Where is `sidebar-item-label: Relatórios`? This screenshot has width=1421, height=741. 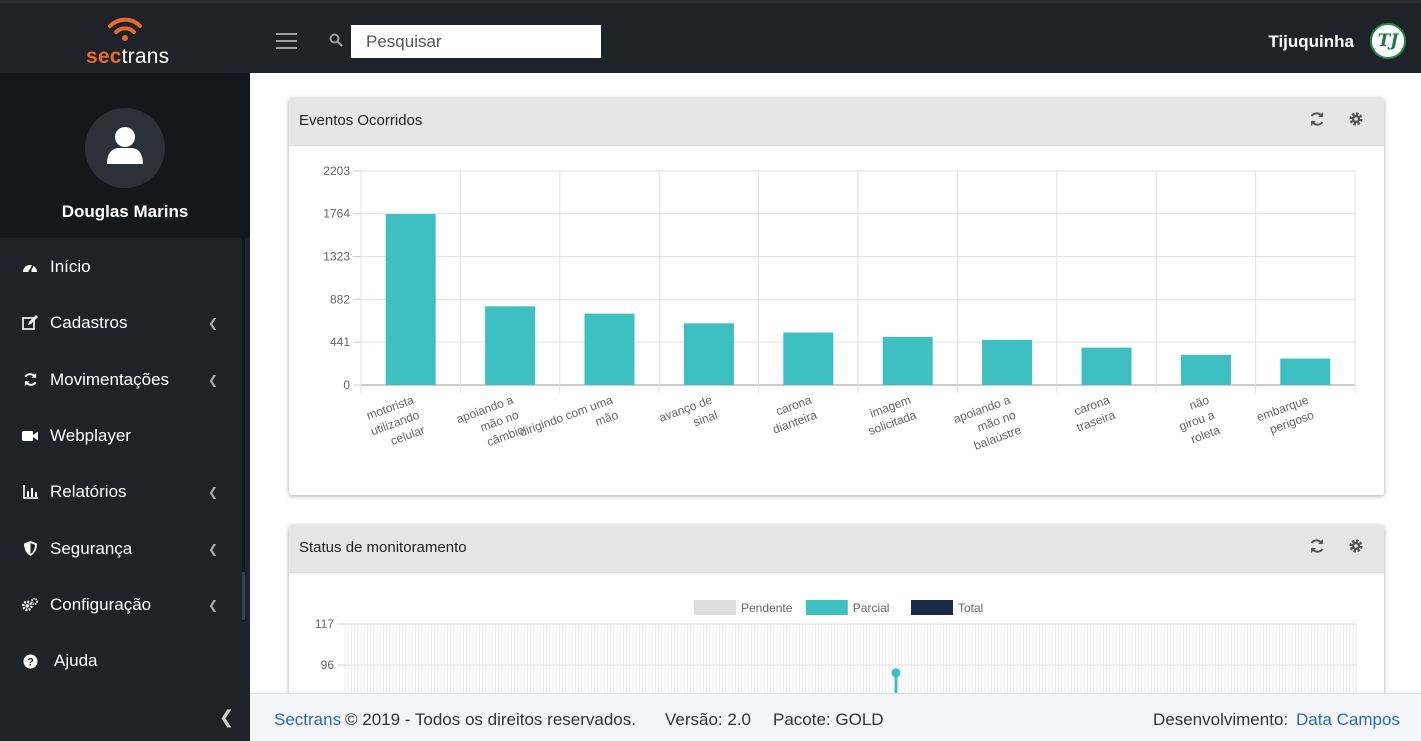 sidebar-item-label: Relatórios is located at coordinates (88, 492).